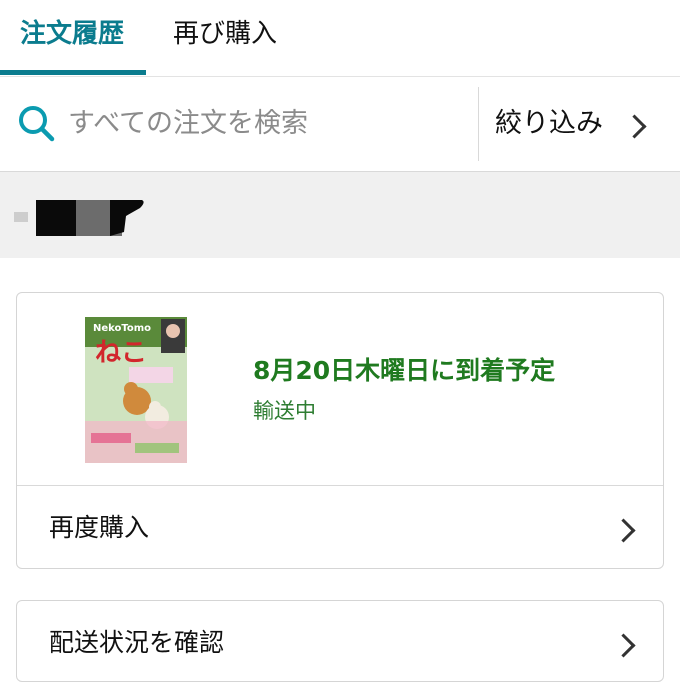 The image size is (680, 682). I want to click on delivery-date: 8月20日木曜日に到着予定, so click(404, 370).